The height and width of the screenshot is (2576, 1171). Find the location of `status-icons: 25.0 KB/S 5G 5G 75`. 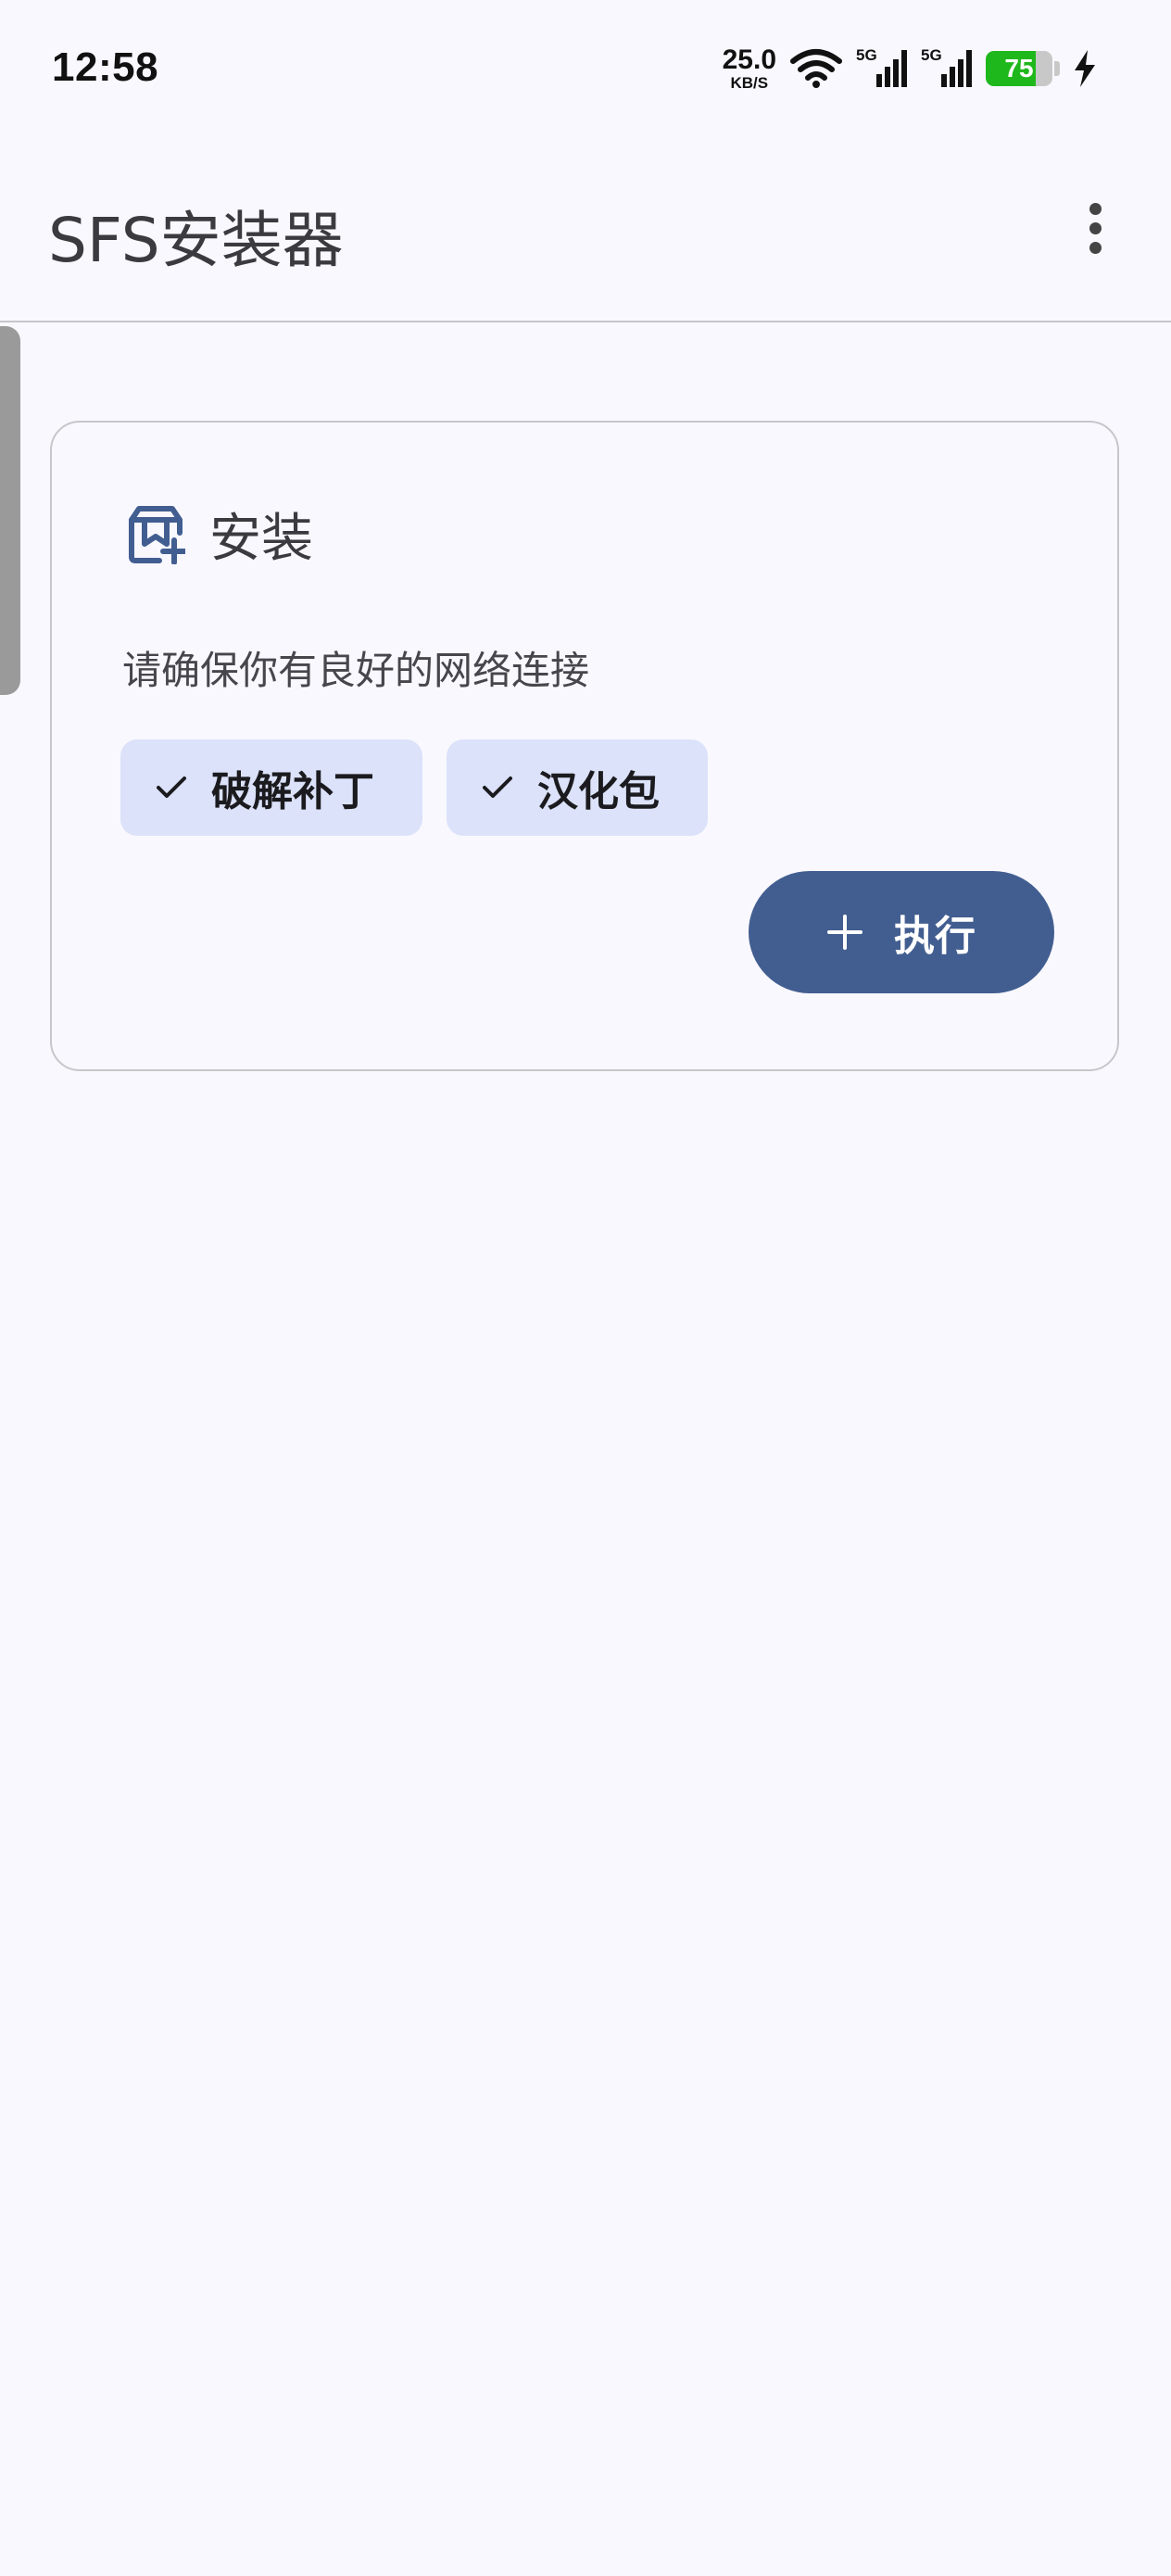

status-icons: 25.0 KB/S 5G 5G 75 is located at coordinates (910, 68).